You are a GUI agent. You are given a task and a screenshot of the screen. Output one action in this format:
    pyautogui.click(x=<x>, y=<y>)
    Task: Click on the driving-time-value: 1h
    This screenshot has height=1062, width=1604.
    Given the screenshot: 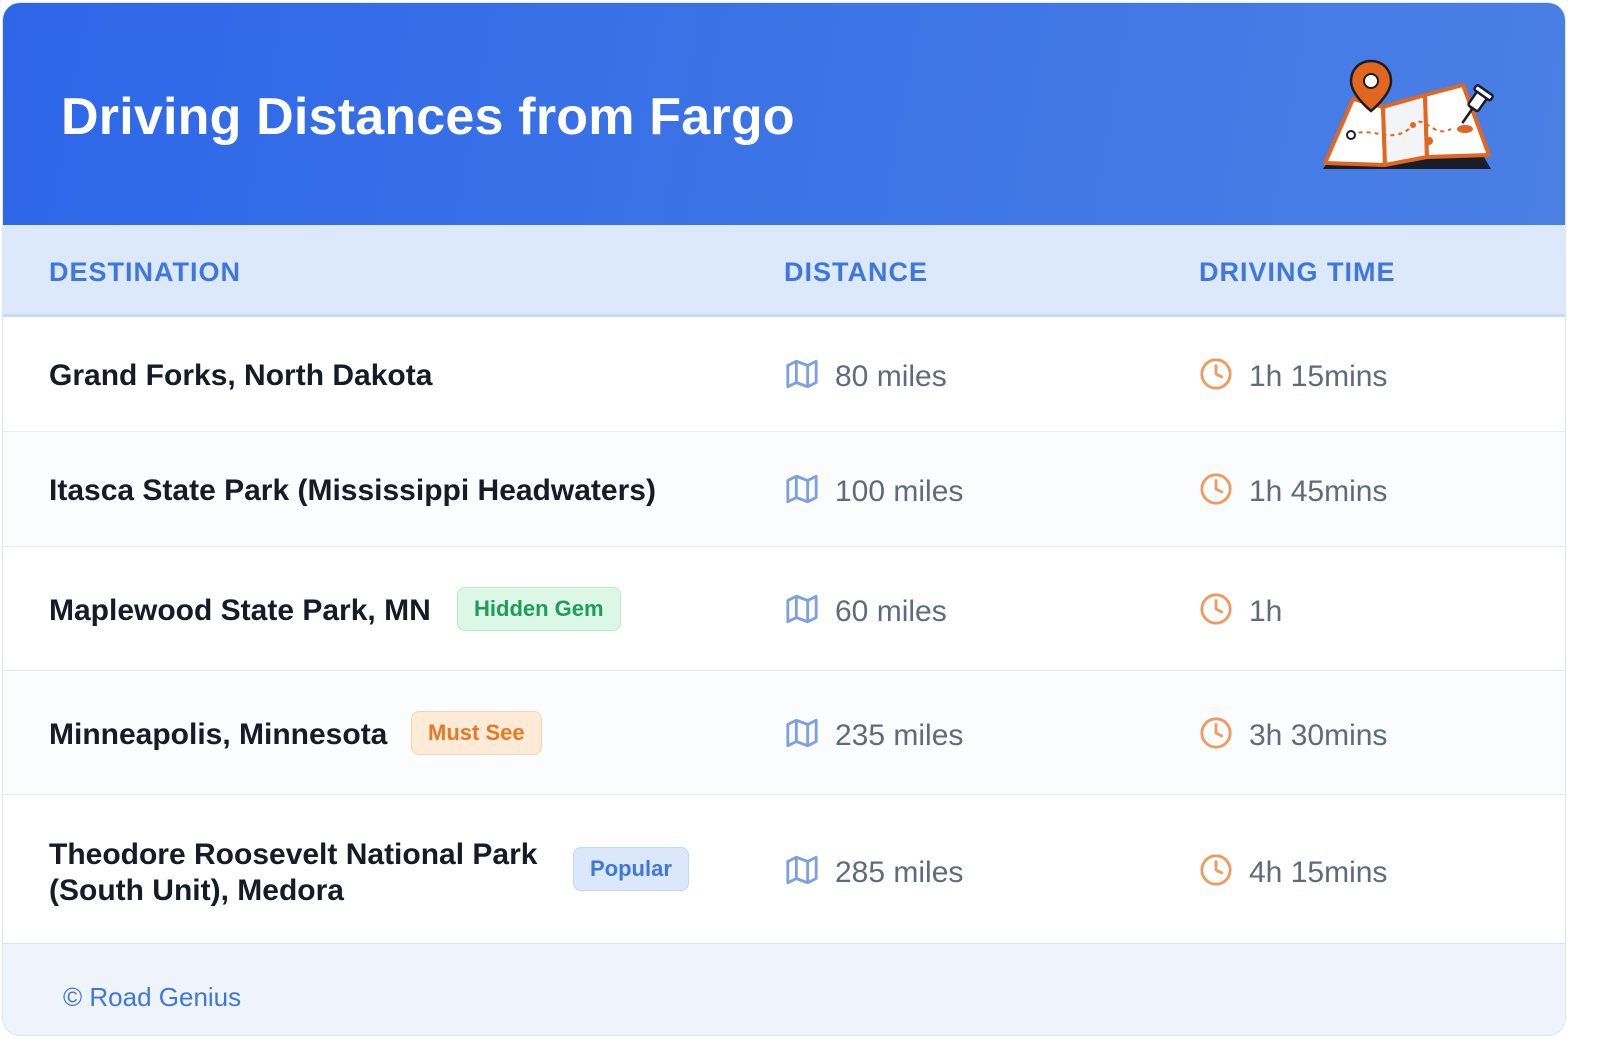 What is the action you would take?
    pyautogui.click(x=1266, y=611)
    